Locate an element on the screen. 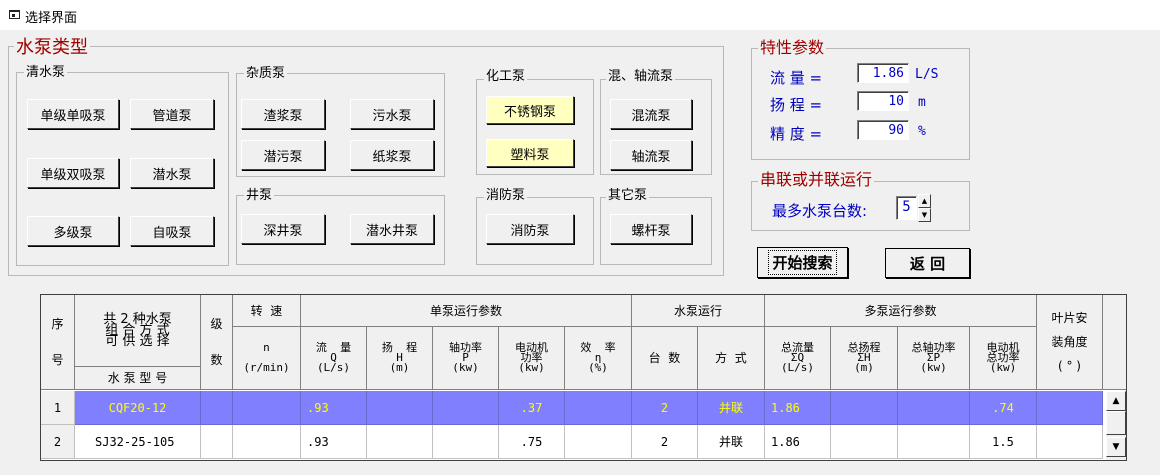  row2-total-head is located at coordinates (864, 442).